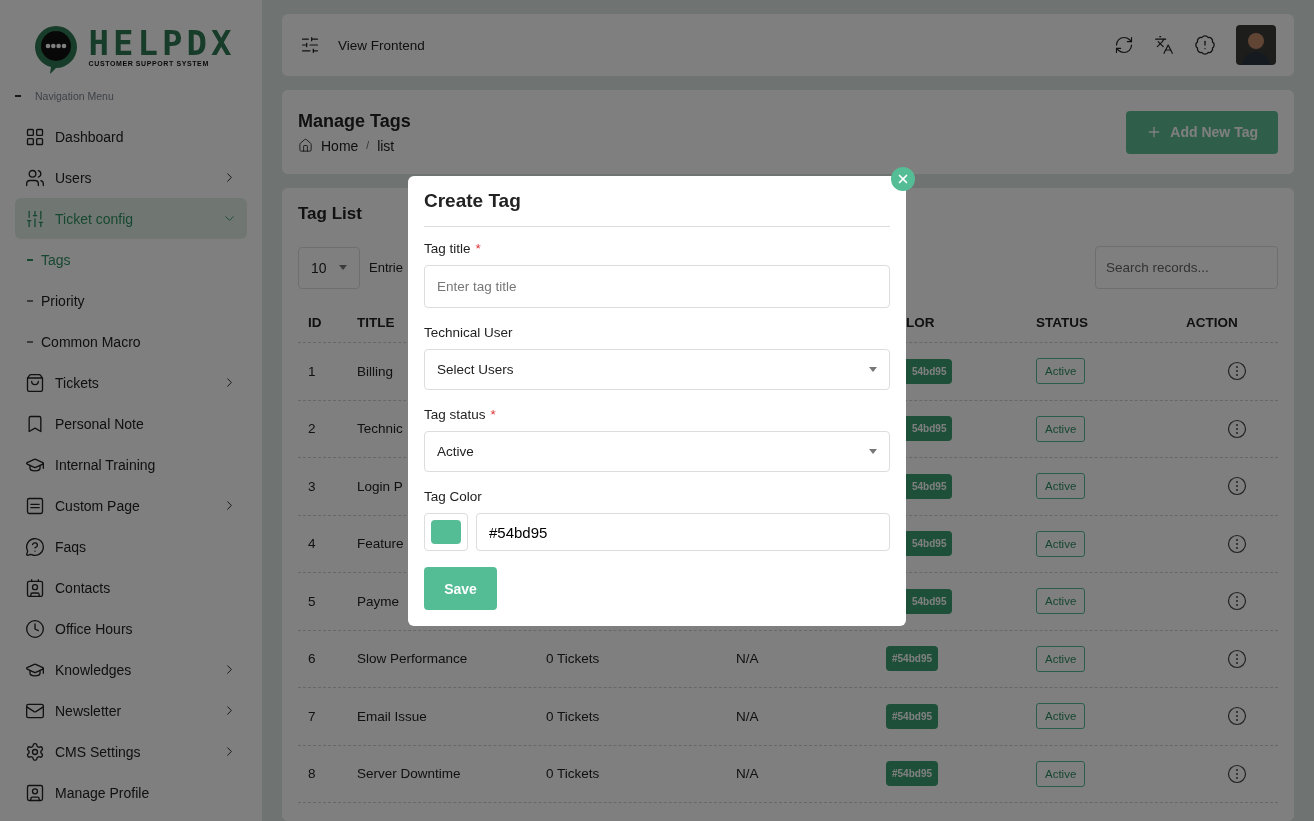 The height and width of the screenshot is (821, 1314). What do you see at coordinates (657, 369) in the screenshot?
I see `select-field: Select Users` at bounding box center [657, 369].